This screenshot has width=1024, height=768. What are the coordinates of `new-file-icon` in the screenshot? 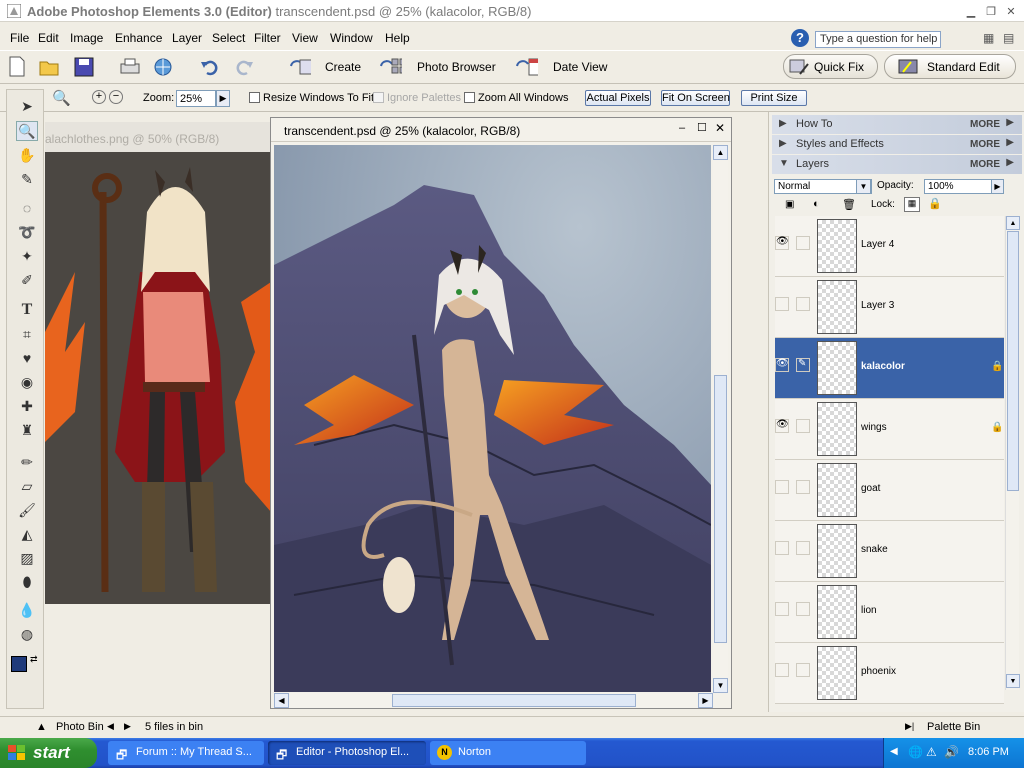 It's located at (19, 67).